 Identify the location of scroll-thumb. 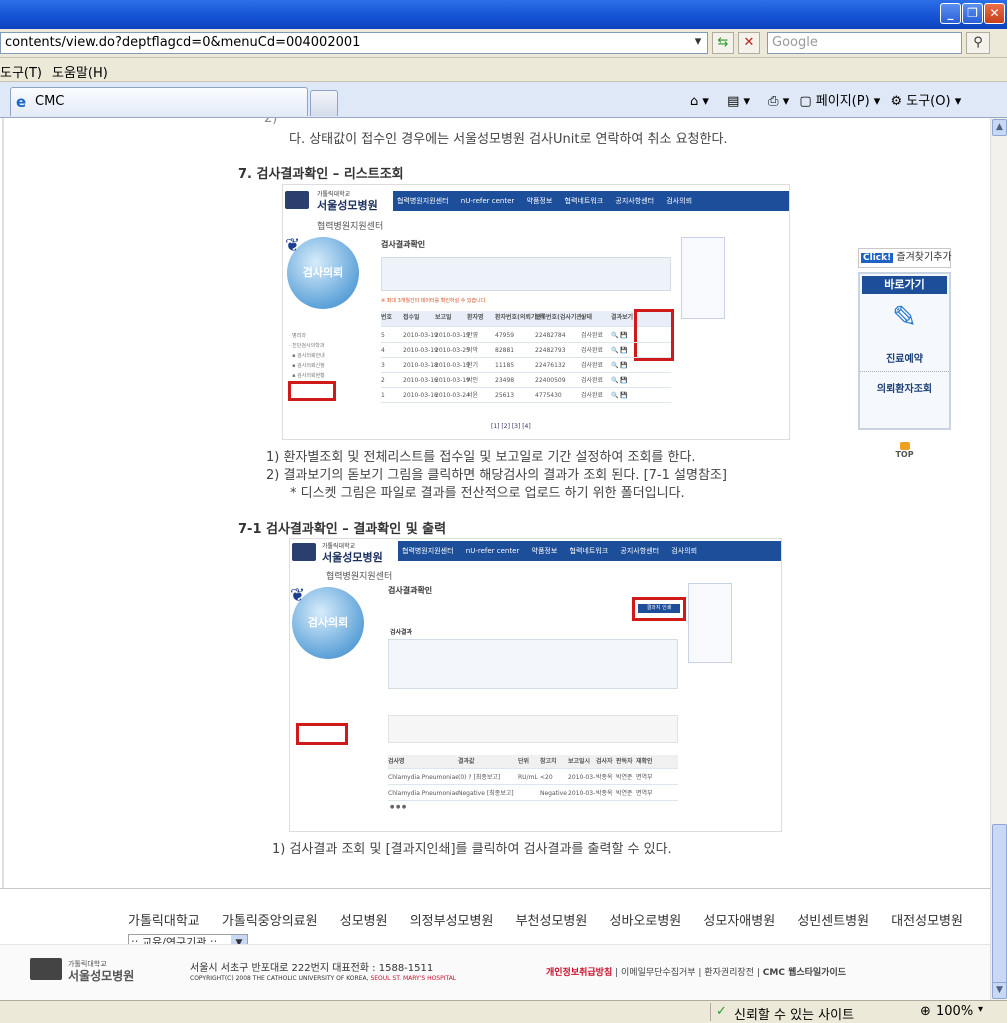
(999, 904).